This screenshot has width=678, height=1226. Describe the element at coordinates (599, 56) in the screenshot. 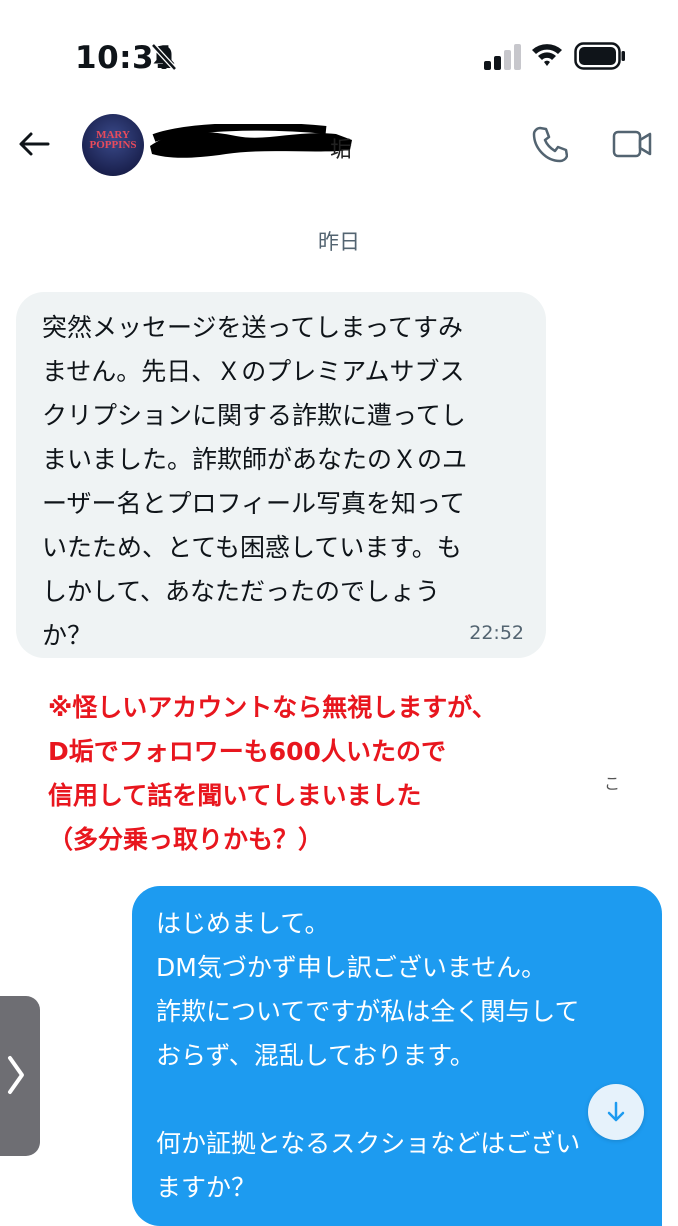

I see `battery-icon` at that location.